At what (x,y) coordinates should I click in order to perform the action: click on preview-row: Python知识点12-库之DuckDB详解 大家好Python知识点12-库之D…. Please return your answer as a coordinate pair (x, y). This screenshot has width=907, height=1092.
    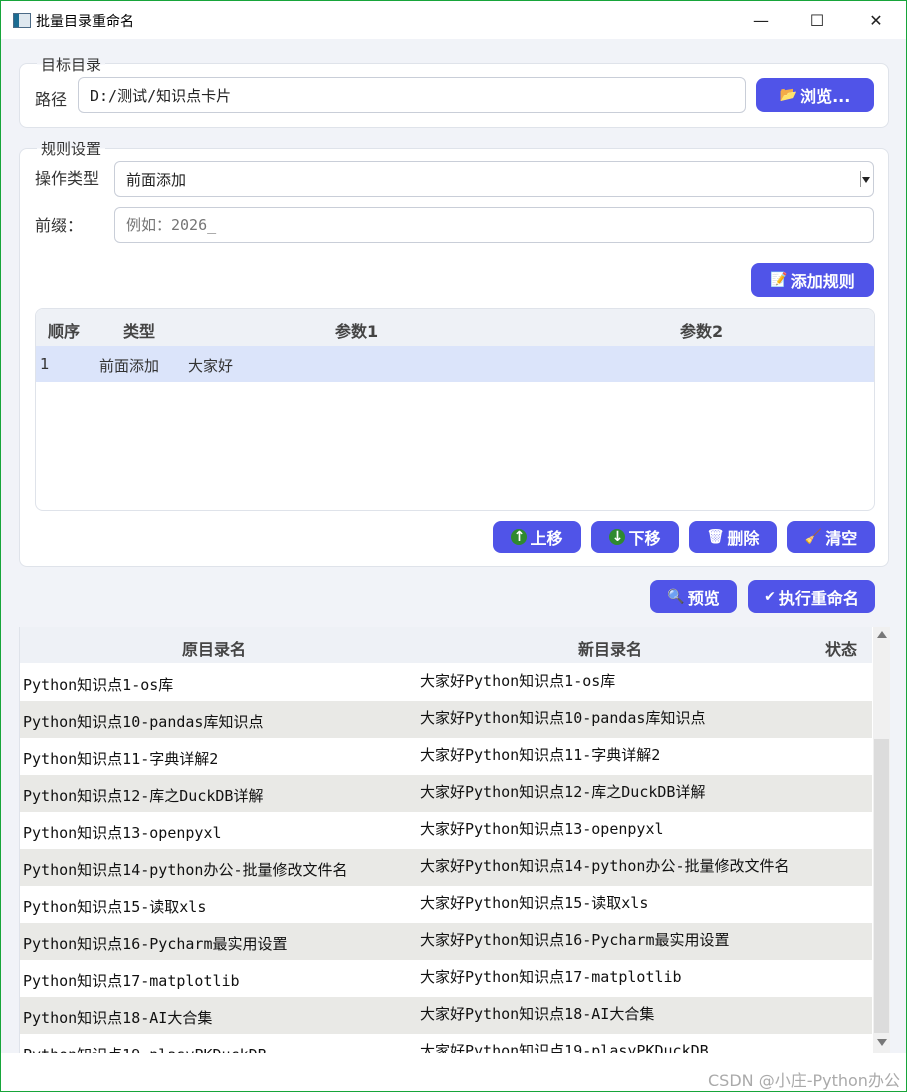
    Looking at the image, I should click on (446, 793).